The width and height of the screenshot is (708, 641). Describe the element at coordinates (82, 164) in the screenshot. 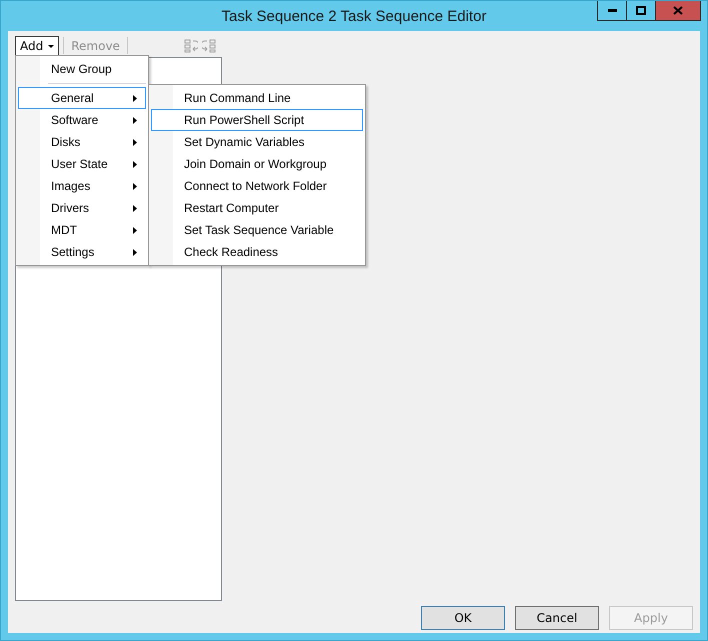

I see `menu-item: User State` at that location.